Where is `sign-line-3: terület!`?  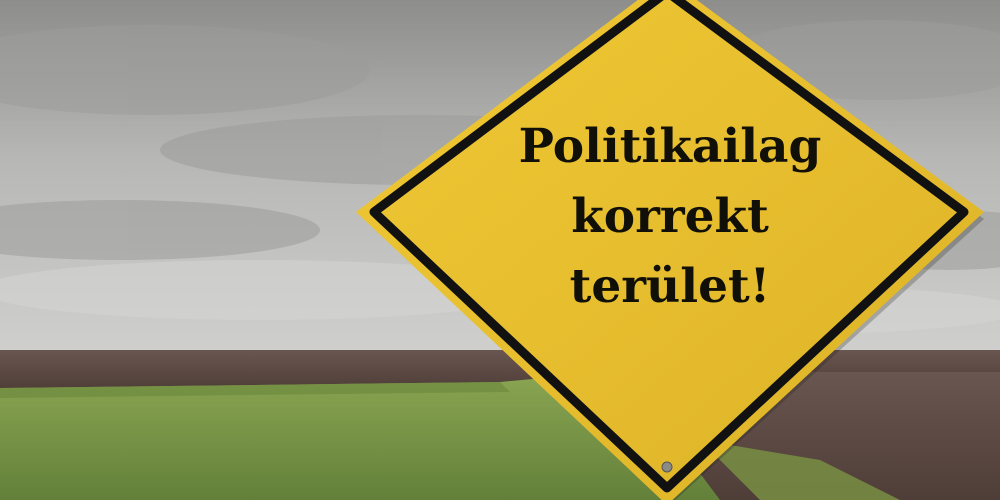
sign-line-3: terület! is located at coordinates (670, 286).